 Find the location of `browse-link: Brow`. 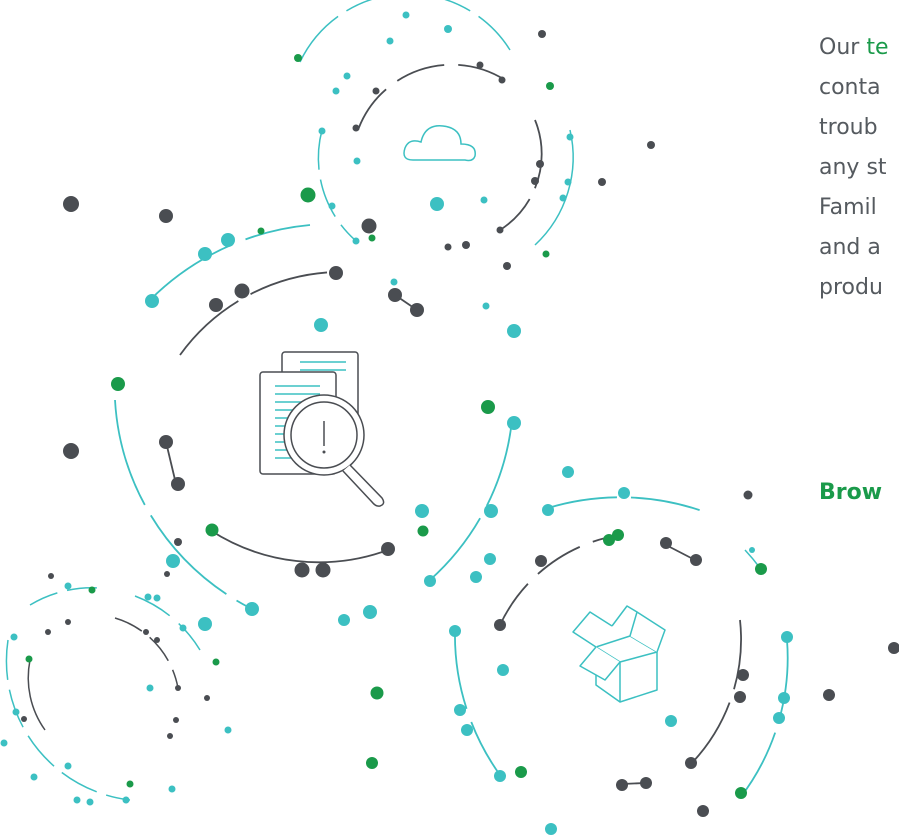

browse-link: Brow is located at coordinates (850, 492).